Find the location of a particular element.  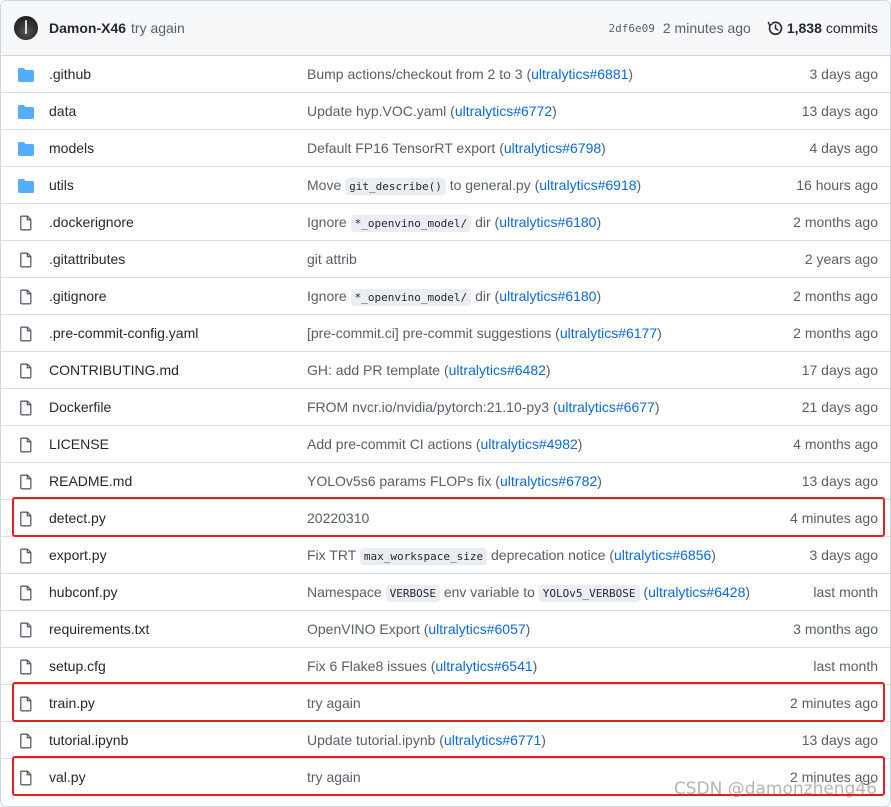

avatar is located at coordinates (26, 28).